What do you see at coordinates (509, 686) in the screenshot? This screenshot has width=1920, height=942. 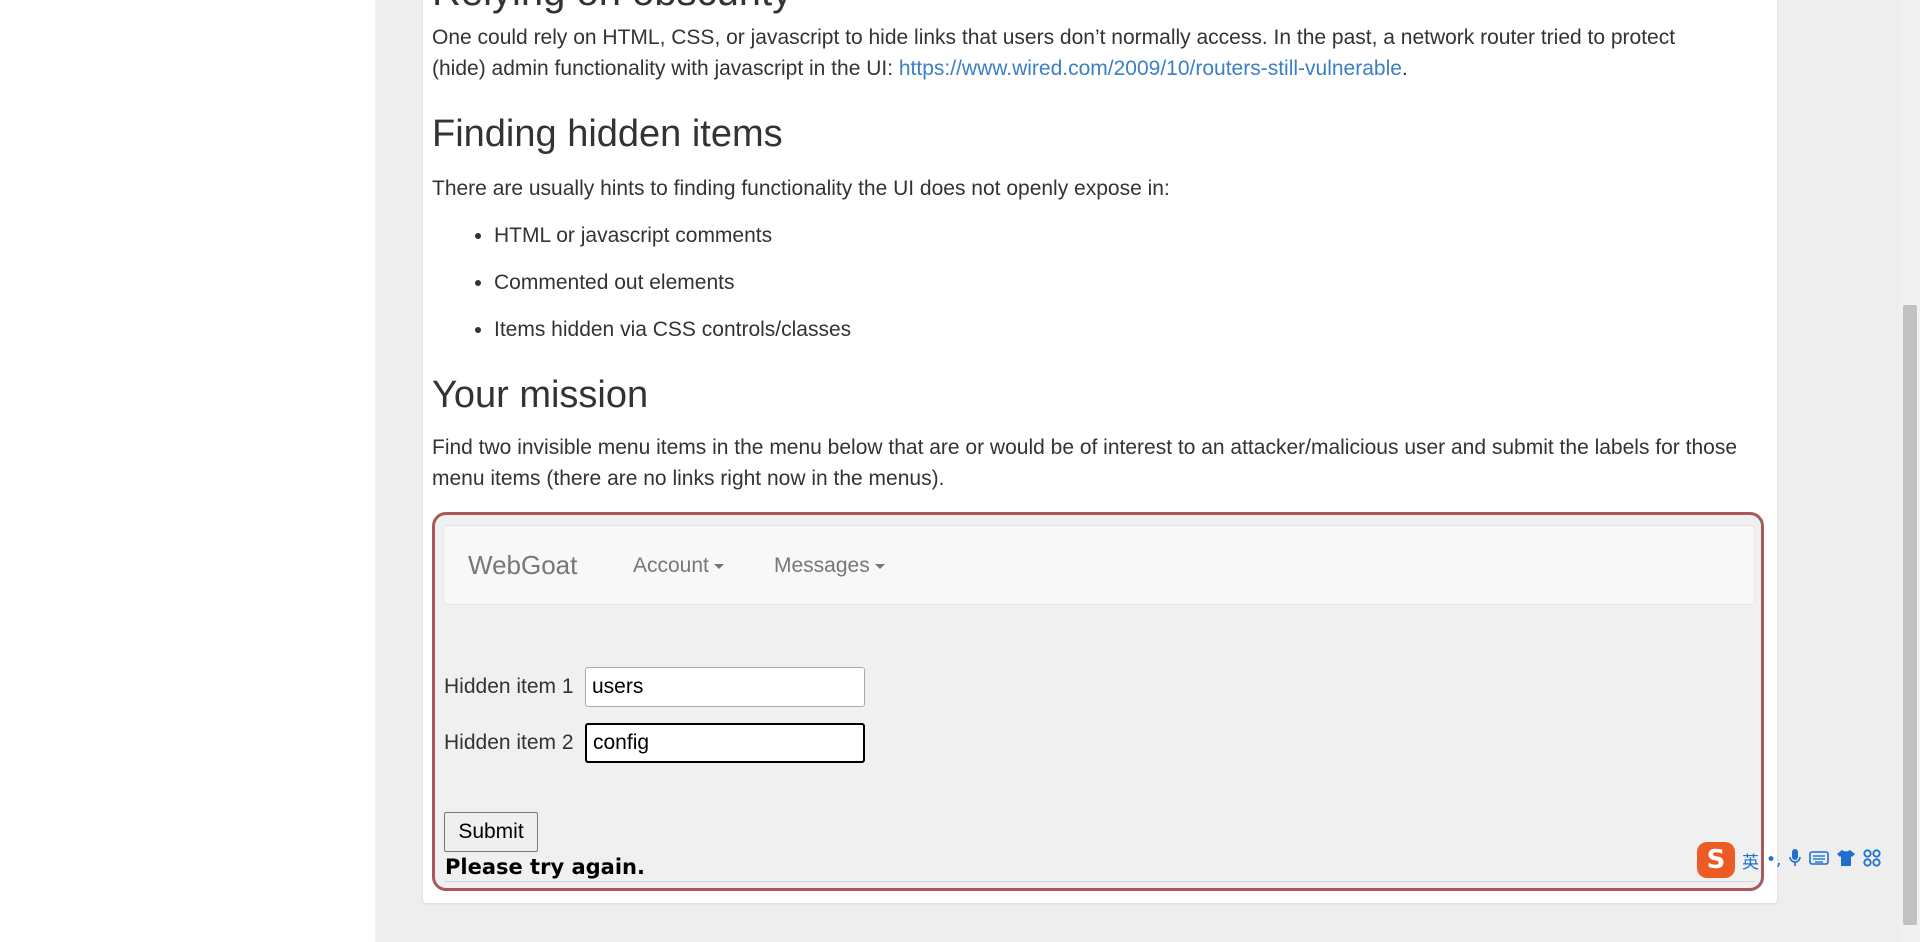 I see `hidden-item-1-label: Hidden item 1` at bounding box center [509, 686].